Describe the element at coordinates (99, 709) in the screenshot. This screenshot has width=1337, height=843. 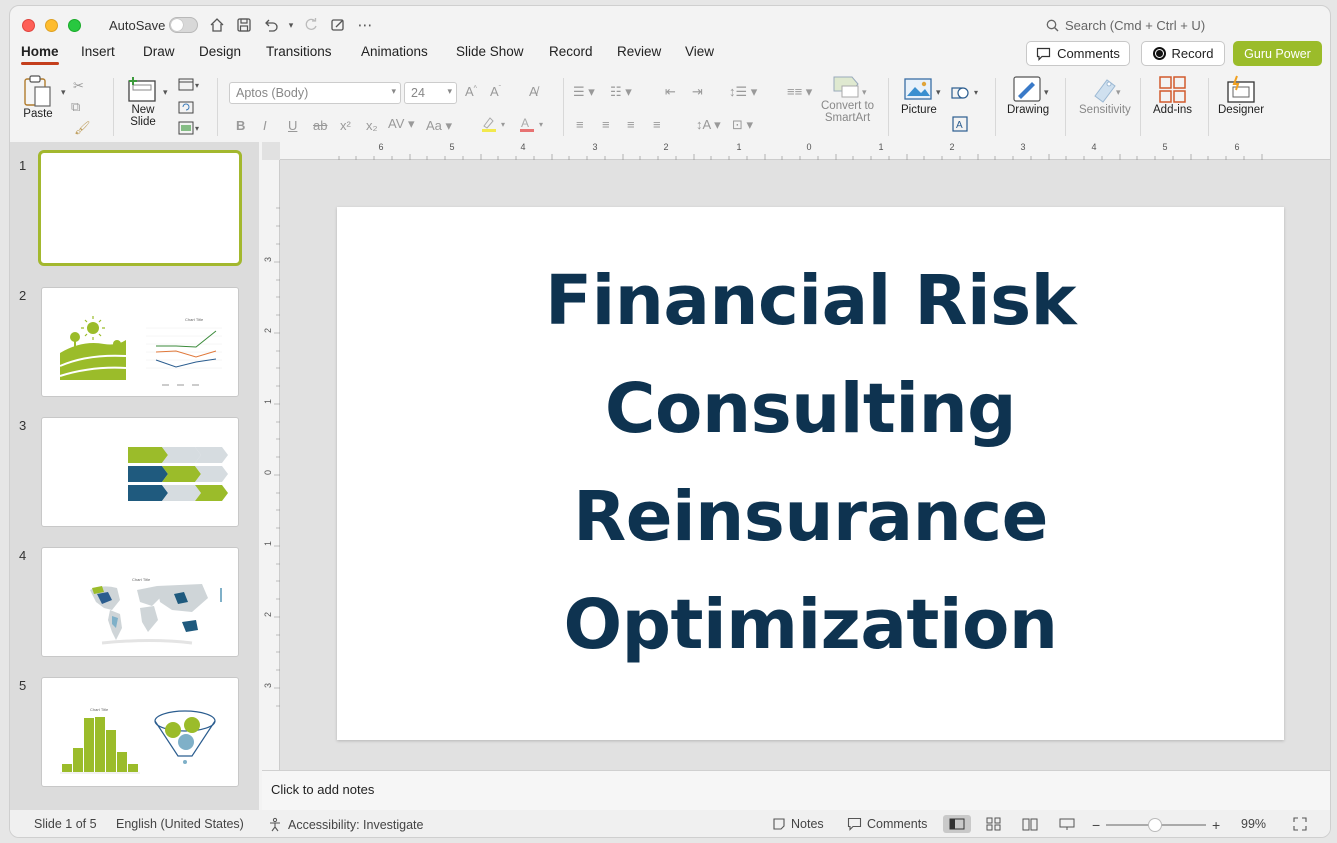
I see `thumbnail-chart-title: Chart Title` at that location.